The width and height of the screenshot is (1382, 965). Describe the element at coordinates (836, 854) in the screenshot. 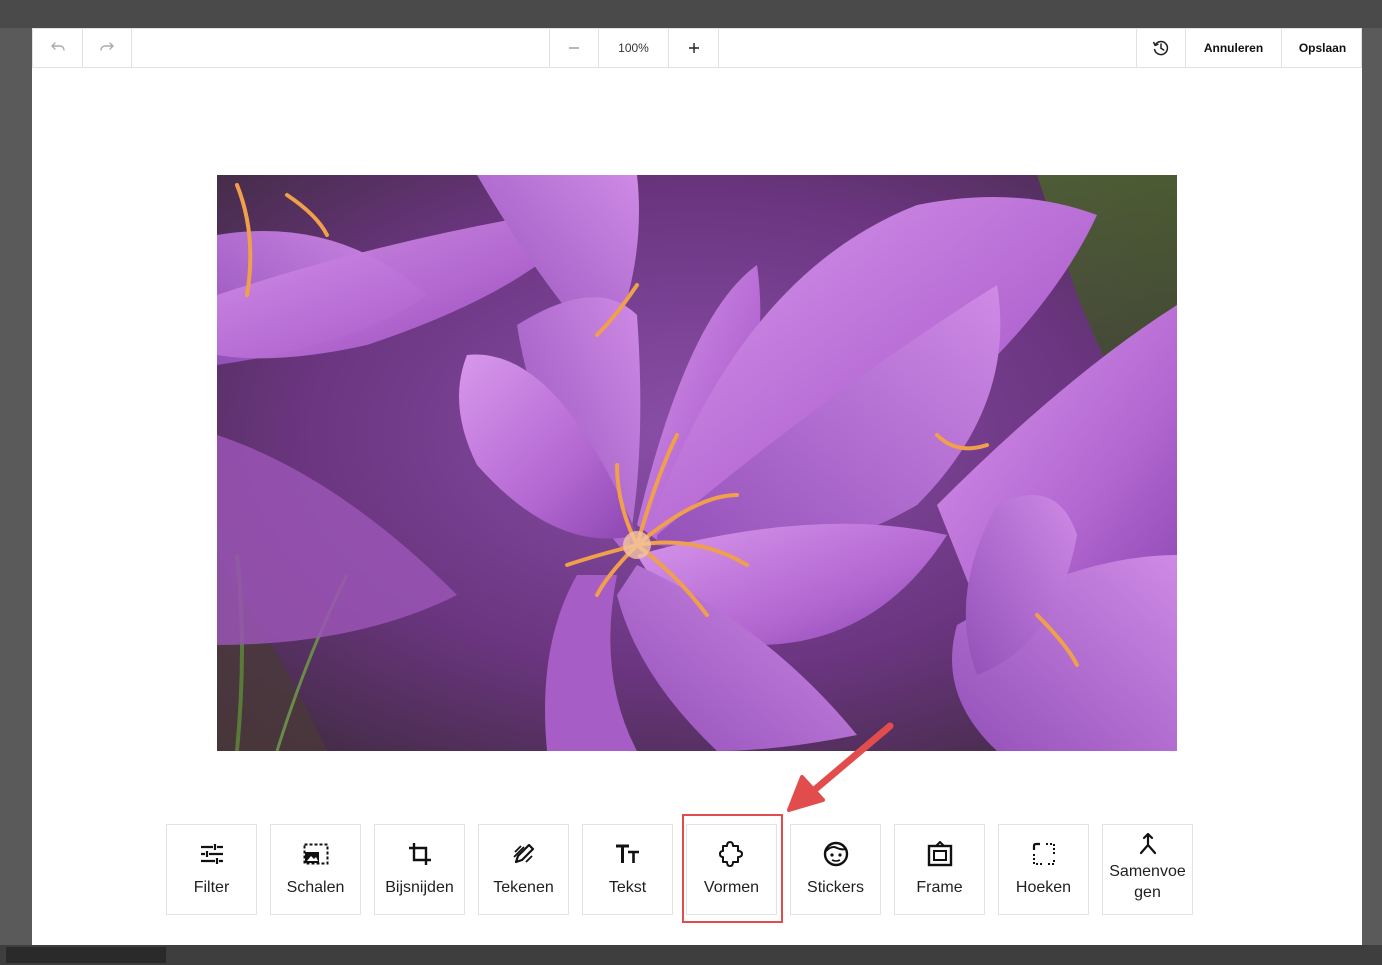

I see `smiley-sticker-icon` at that location.